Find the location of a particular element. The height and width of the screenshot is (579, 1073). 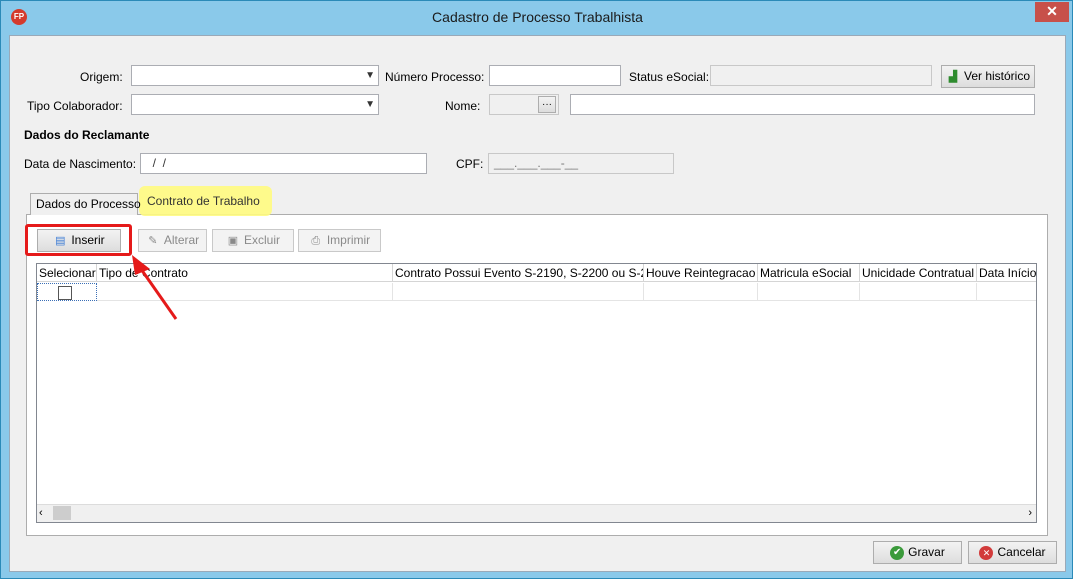

numero-processo-label: Número Processo: is located at coordinates (435, 77).